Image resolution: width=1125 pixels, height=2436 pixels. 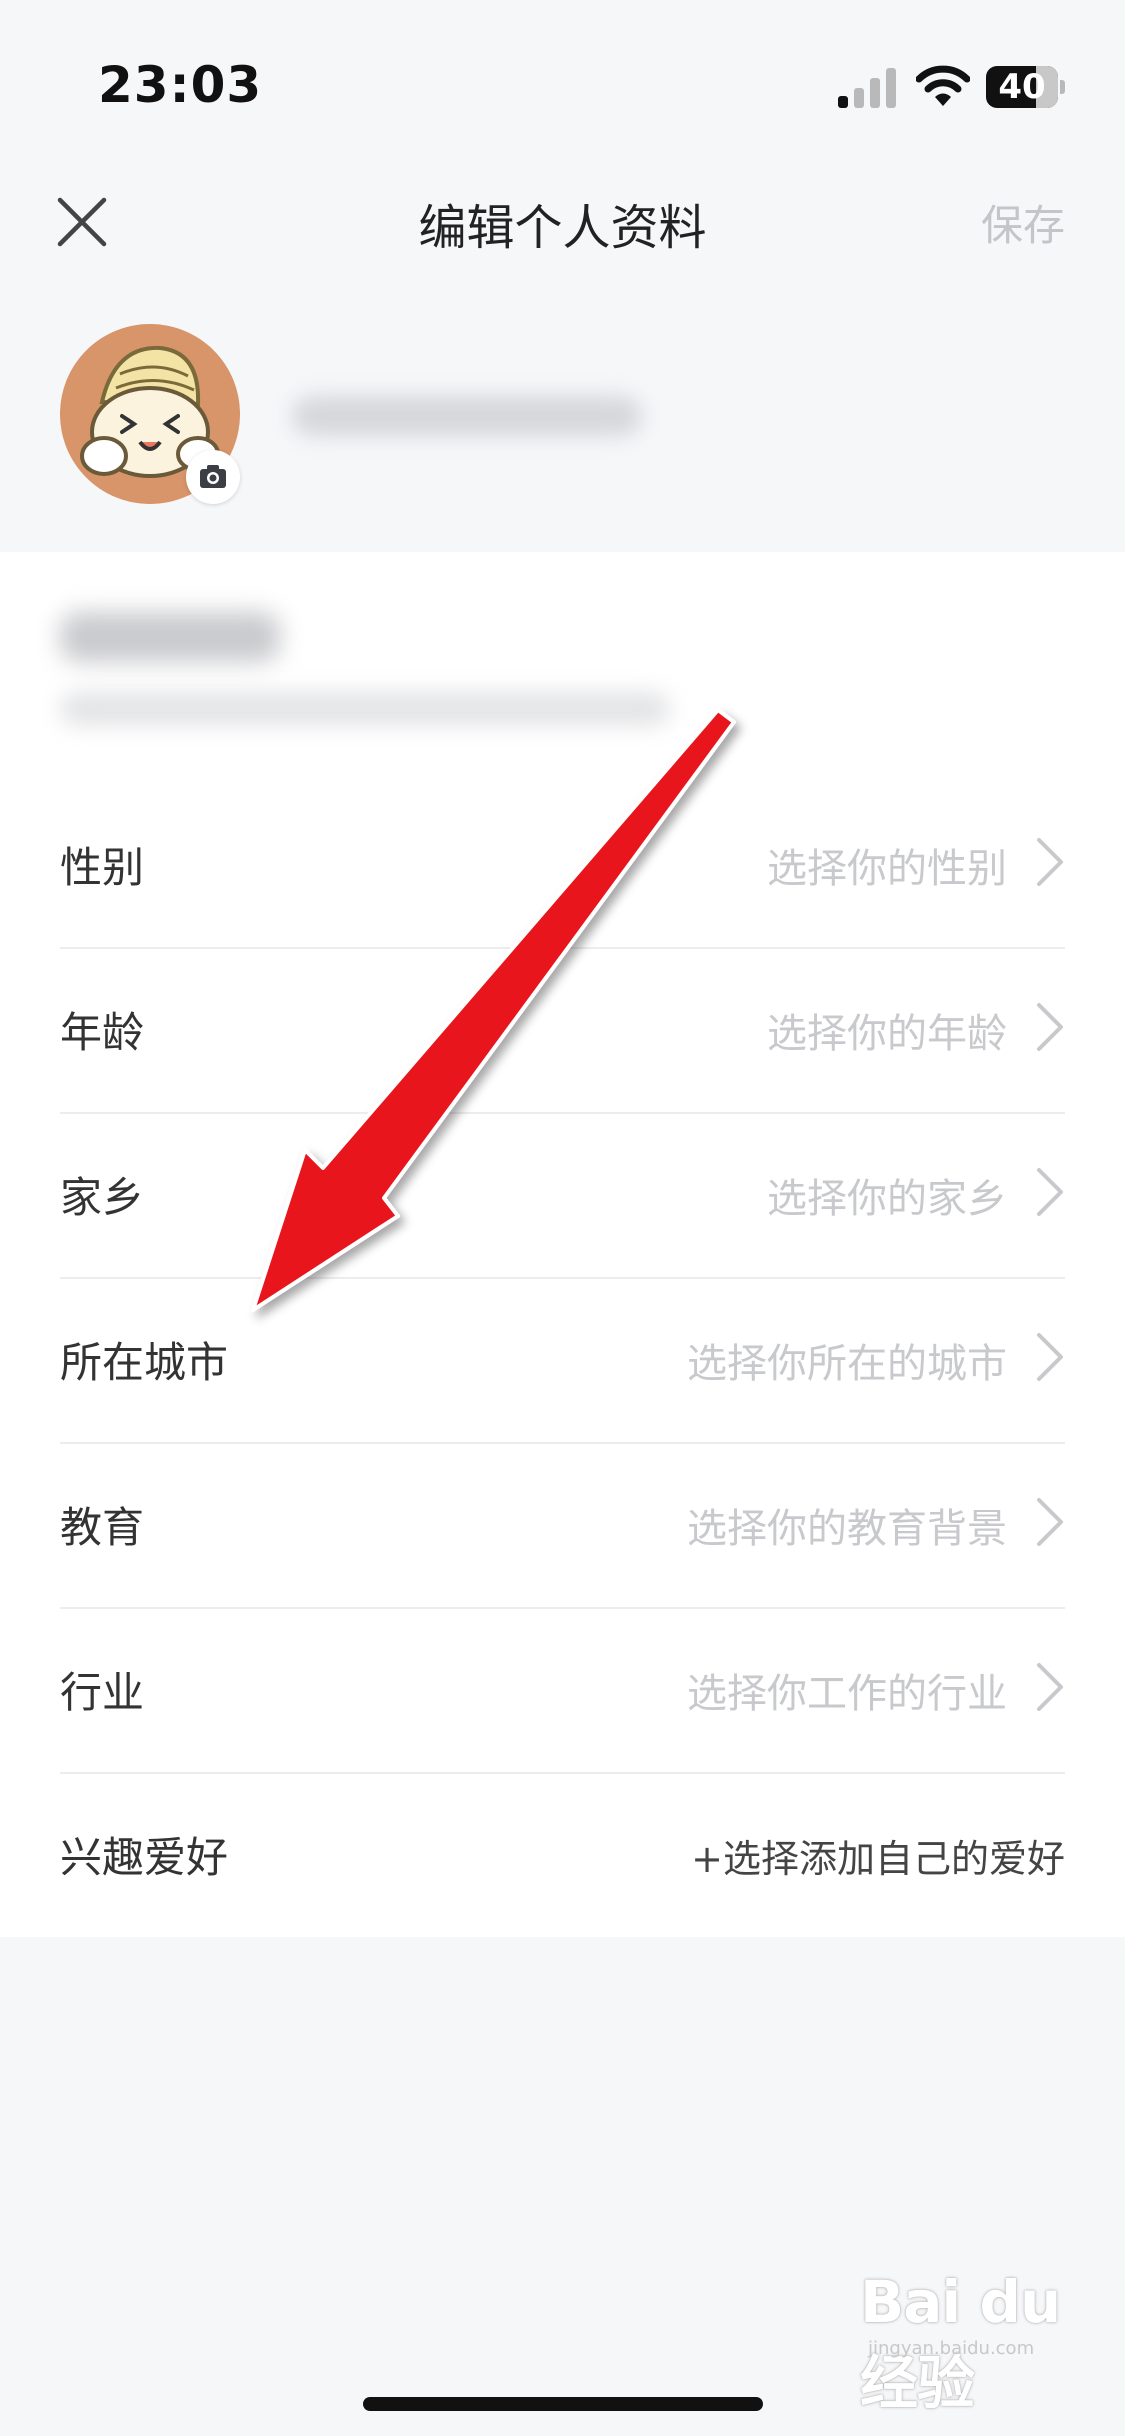 I want to click on add-interests-link: +选择添加自己的爱好, so click(x=878, y=1855).